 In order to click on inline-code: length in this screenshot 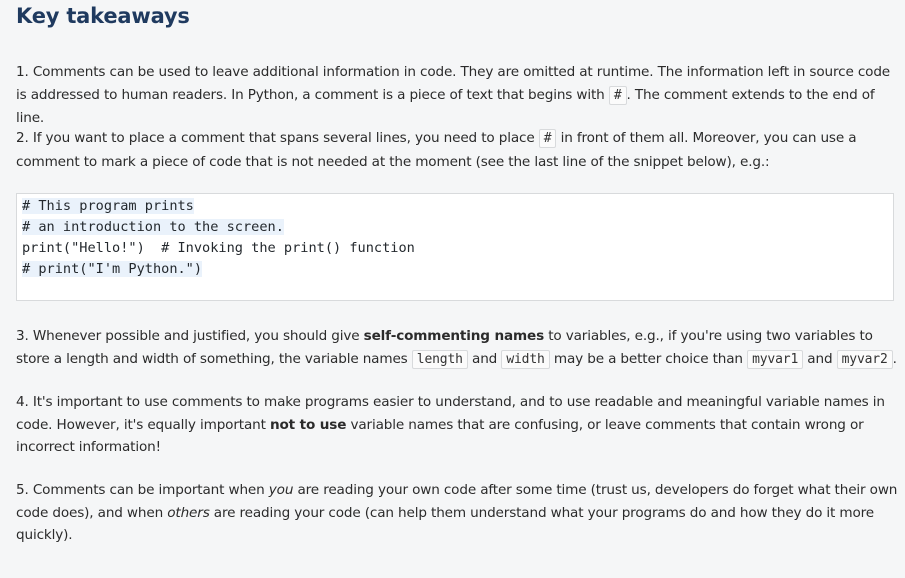, I will do `click(439, 359)`.